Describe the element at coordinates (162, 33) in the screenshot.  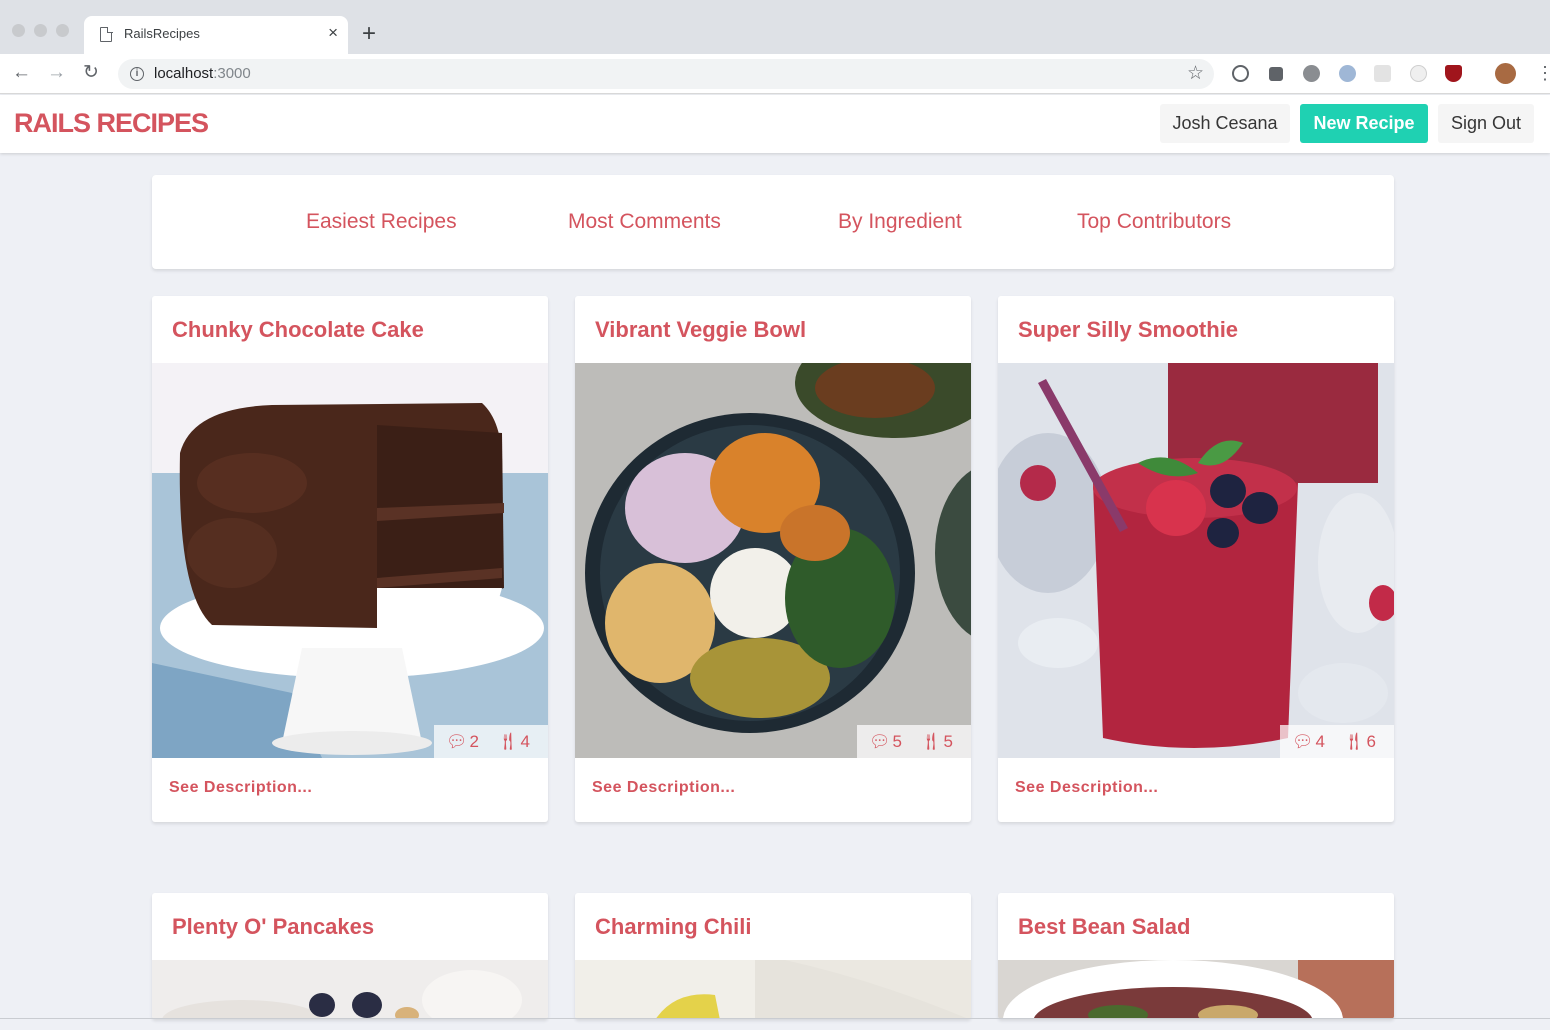
I see `tab-title: RailsRecipes` at that location.